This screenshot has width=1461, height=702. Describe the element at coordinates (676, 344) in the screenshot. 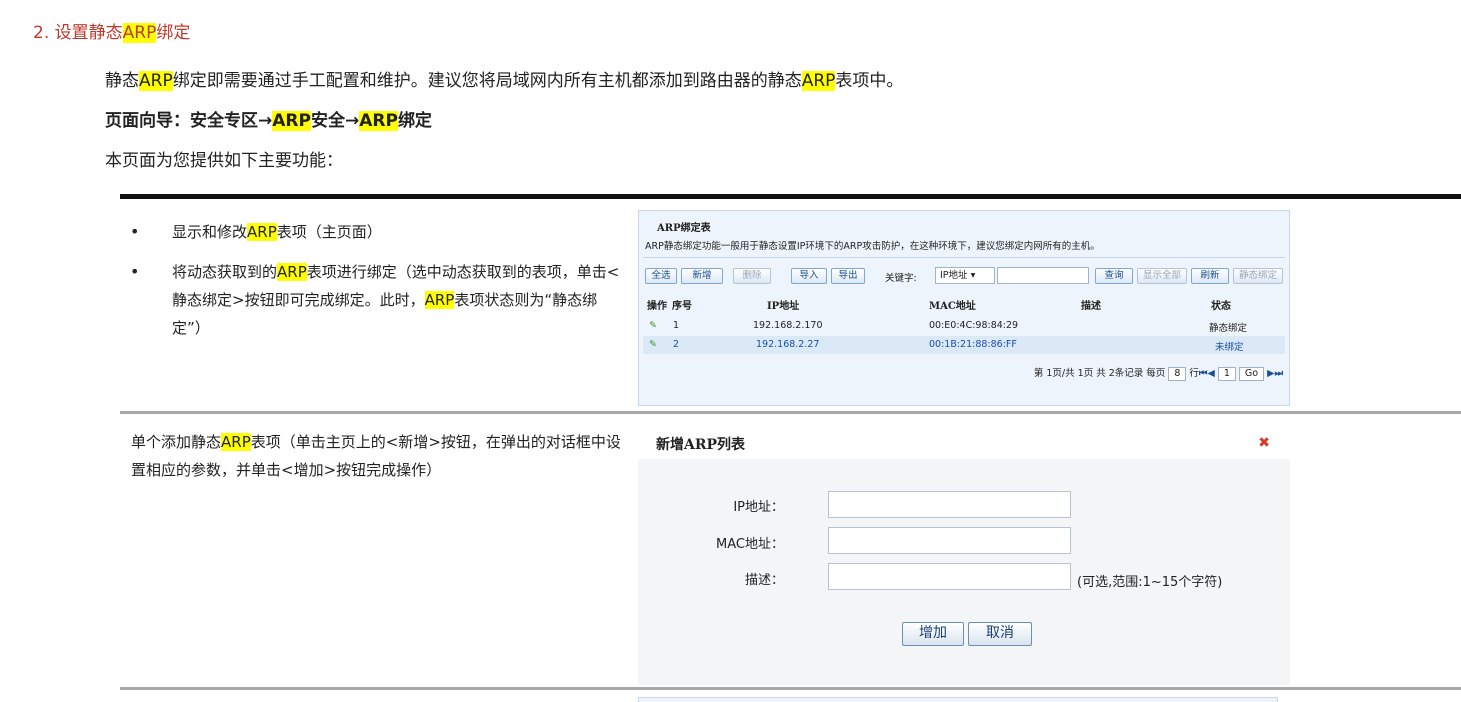

I see `row-seq: 2` at that location.